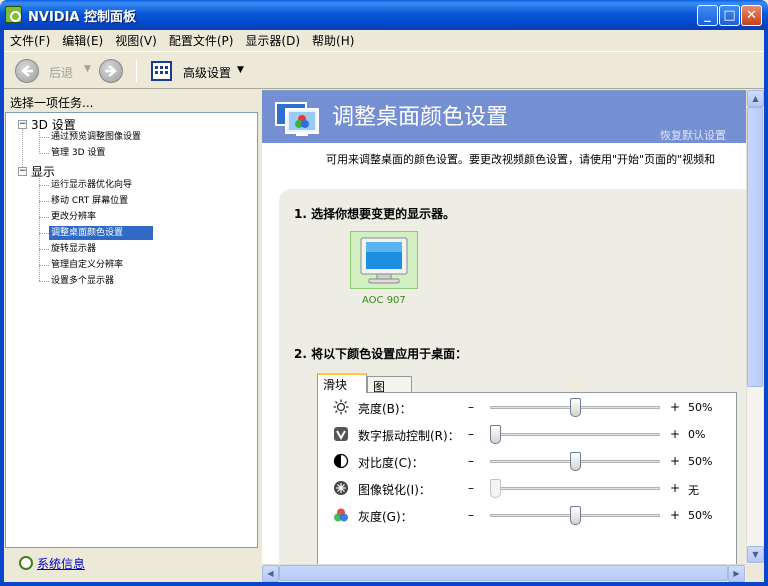 The height and width of the screenshot is (586, 768). Describe the element at coordinates (78, 153) in the screenshot. I see `tree-item-manage-3d: 管理 3D 设置` at that location.